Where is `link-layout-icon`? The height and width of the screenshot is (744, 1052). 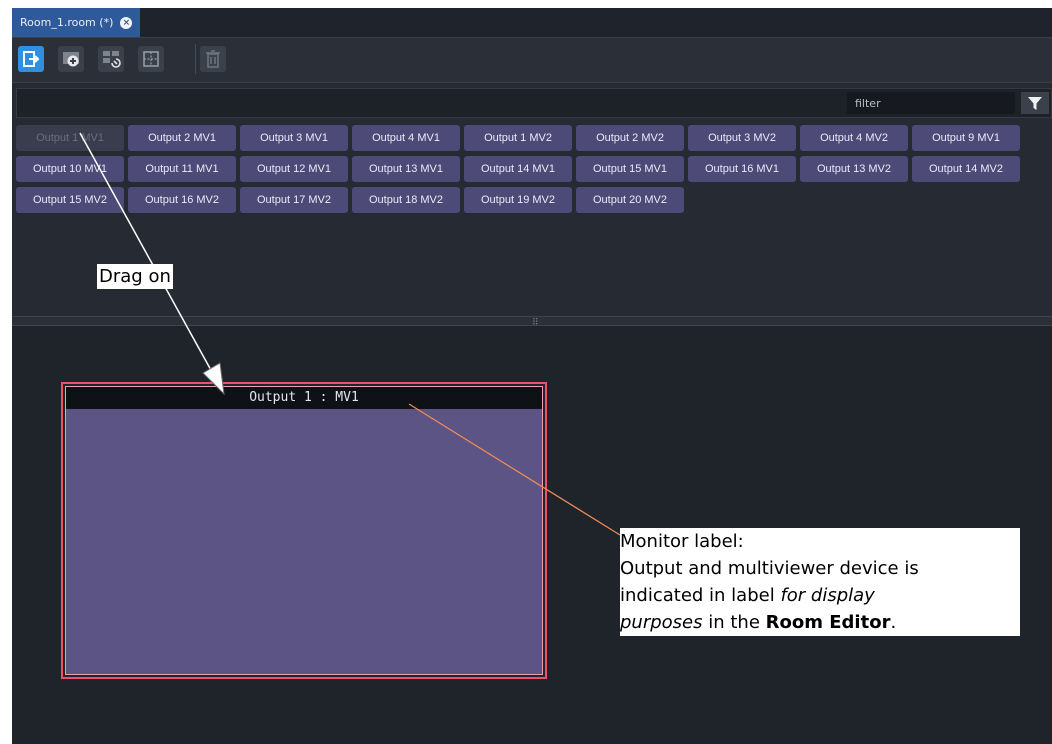
link-layout-icon is located at coordinates (112, 59).